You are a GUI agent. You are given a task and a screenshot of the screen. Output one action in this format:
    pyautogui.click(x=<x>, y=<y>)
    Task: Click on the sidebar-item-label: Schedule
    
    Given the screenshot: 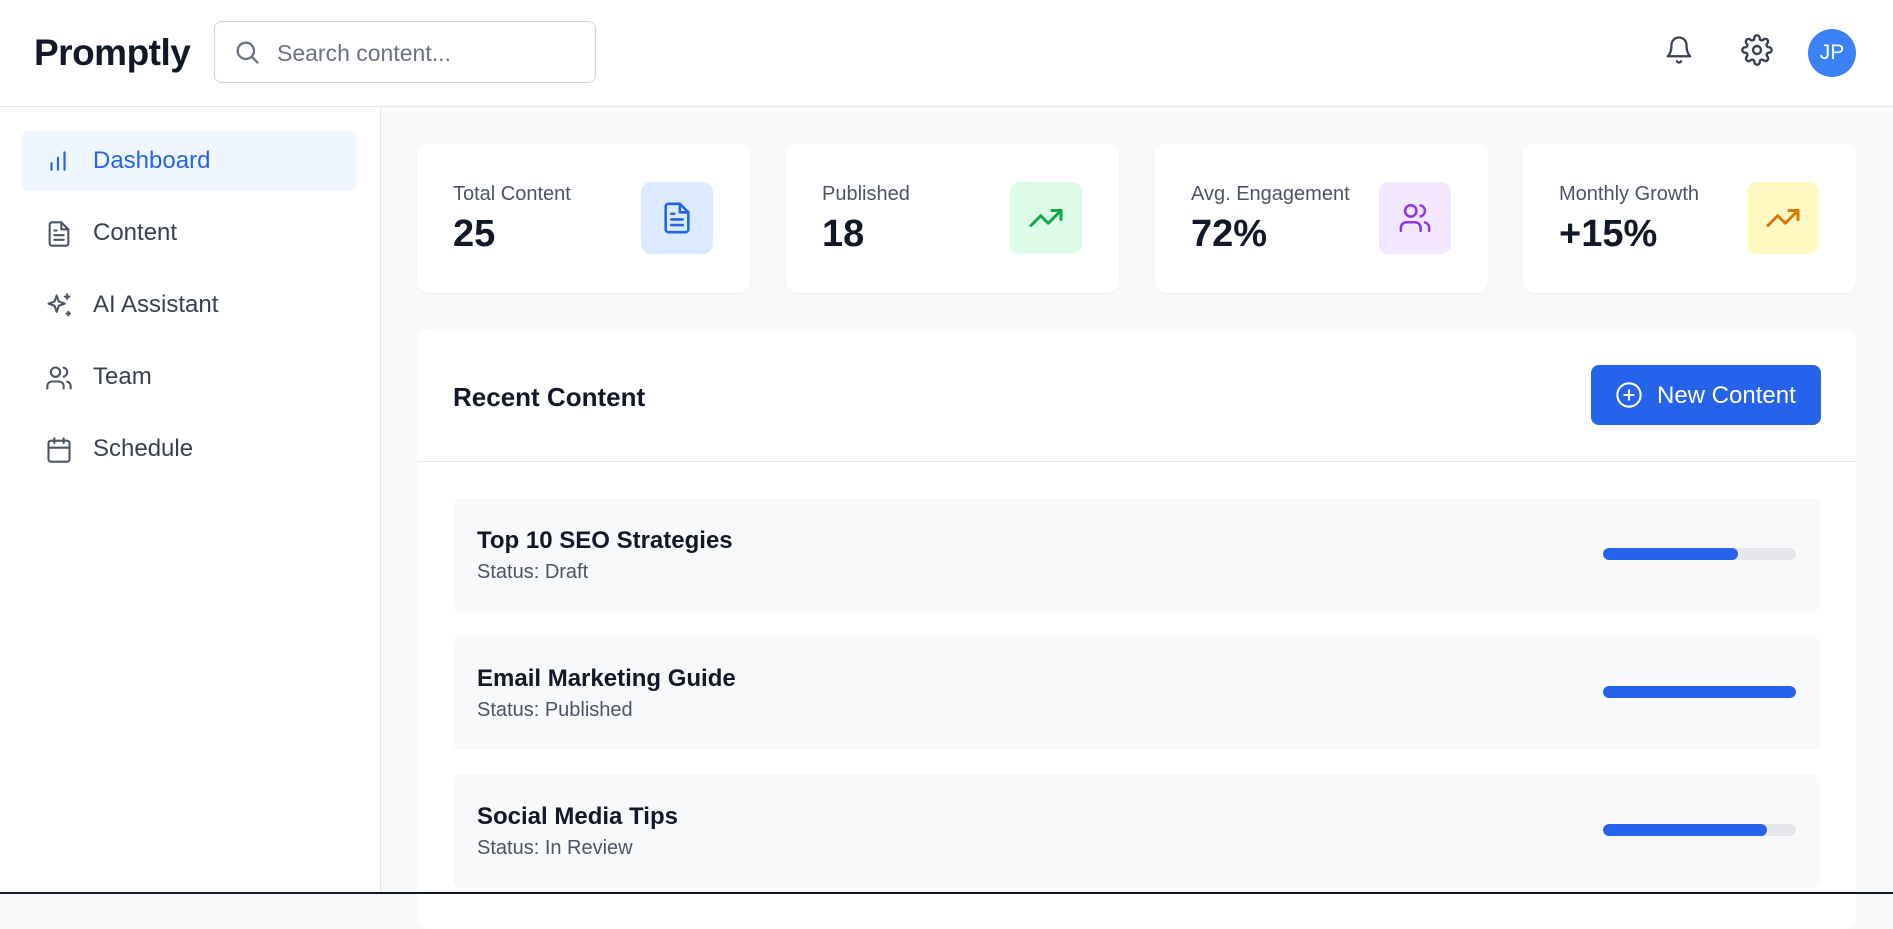 What is the action you would take?
    pyautogui.click(x=143, y=448)
    